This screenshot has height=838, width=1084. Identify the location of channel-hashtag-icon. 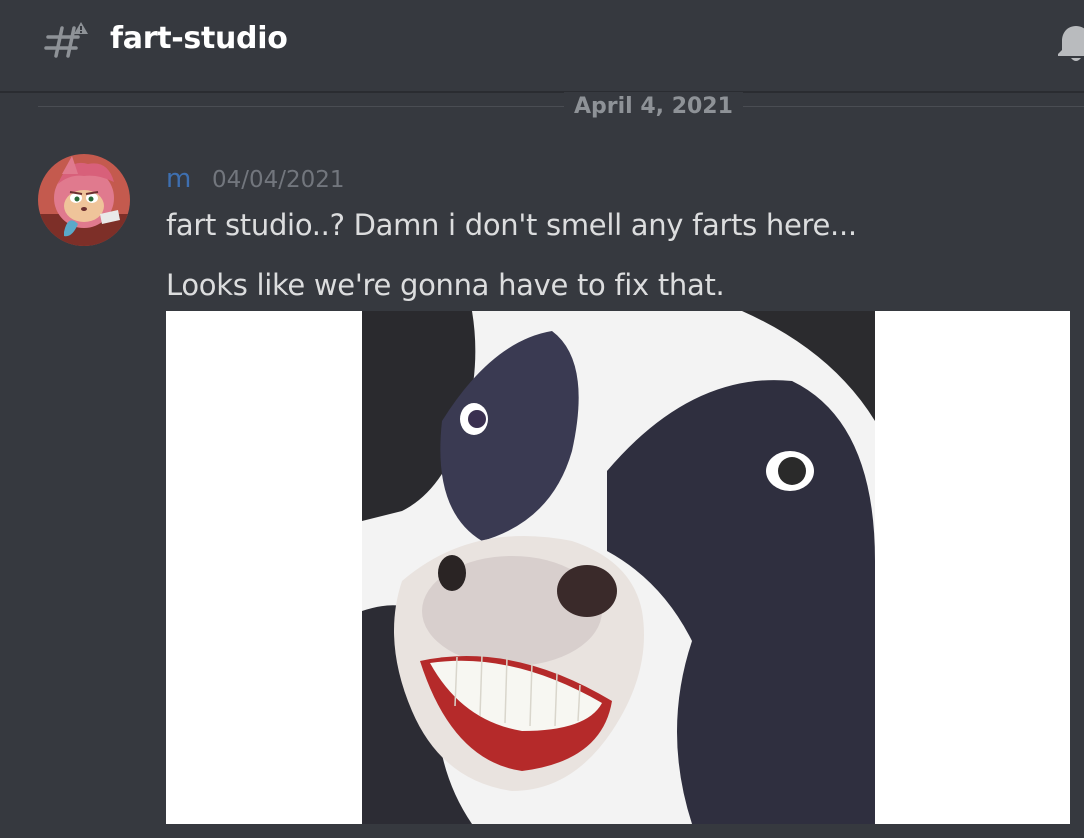
(67, 40).